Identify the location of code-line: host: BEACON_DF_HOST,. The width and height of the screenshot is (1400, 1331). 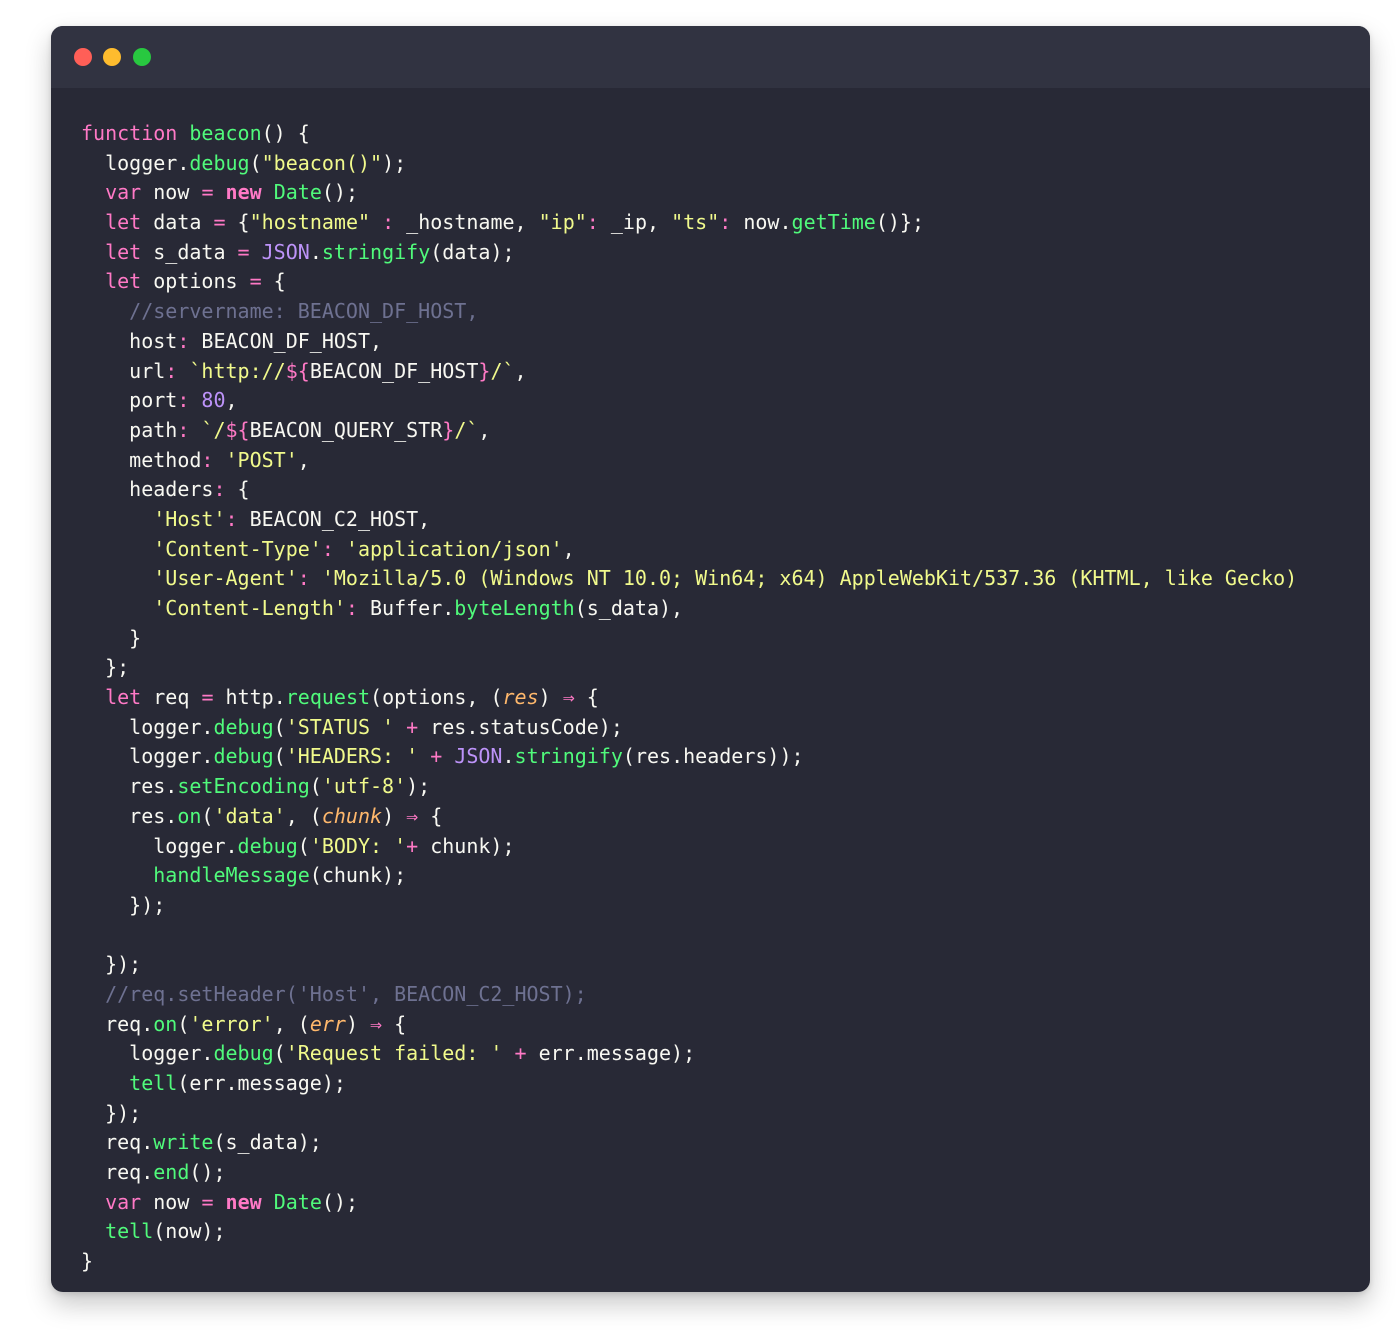
(725, 342).